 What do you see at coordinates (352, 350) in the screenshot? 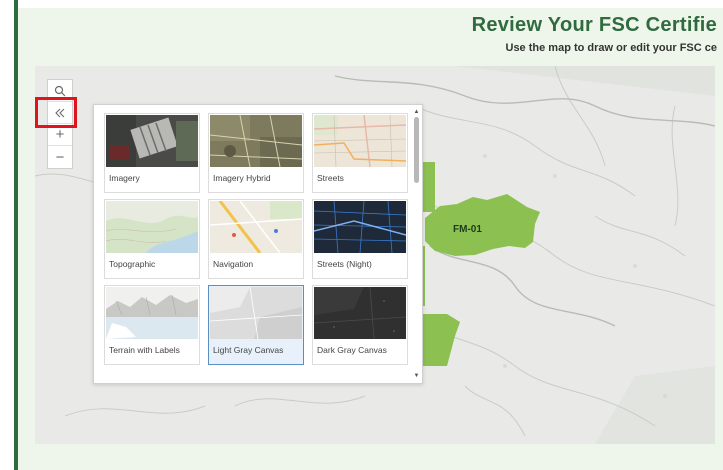
I see `basemap-label: Dark Gray Canvas` at bounding box center [352, 350].